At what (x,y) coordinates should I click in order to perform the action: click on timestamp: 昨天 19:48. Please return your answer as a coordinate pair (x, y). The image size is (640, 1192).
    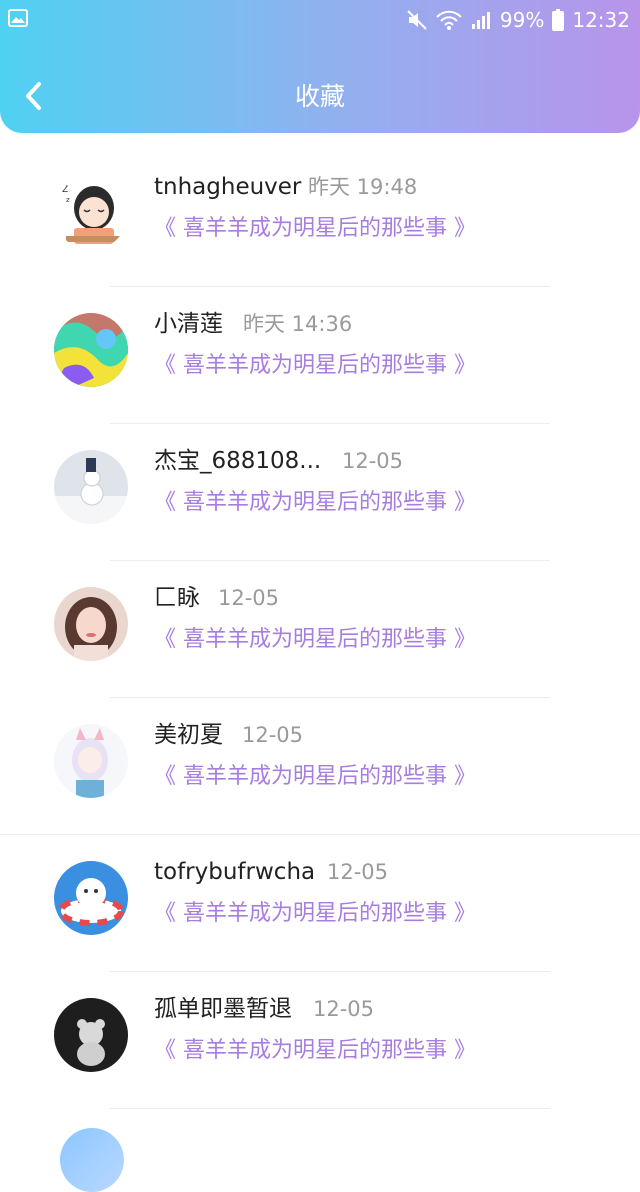
    Looking at the image, I should click on (363, 187).